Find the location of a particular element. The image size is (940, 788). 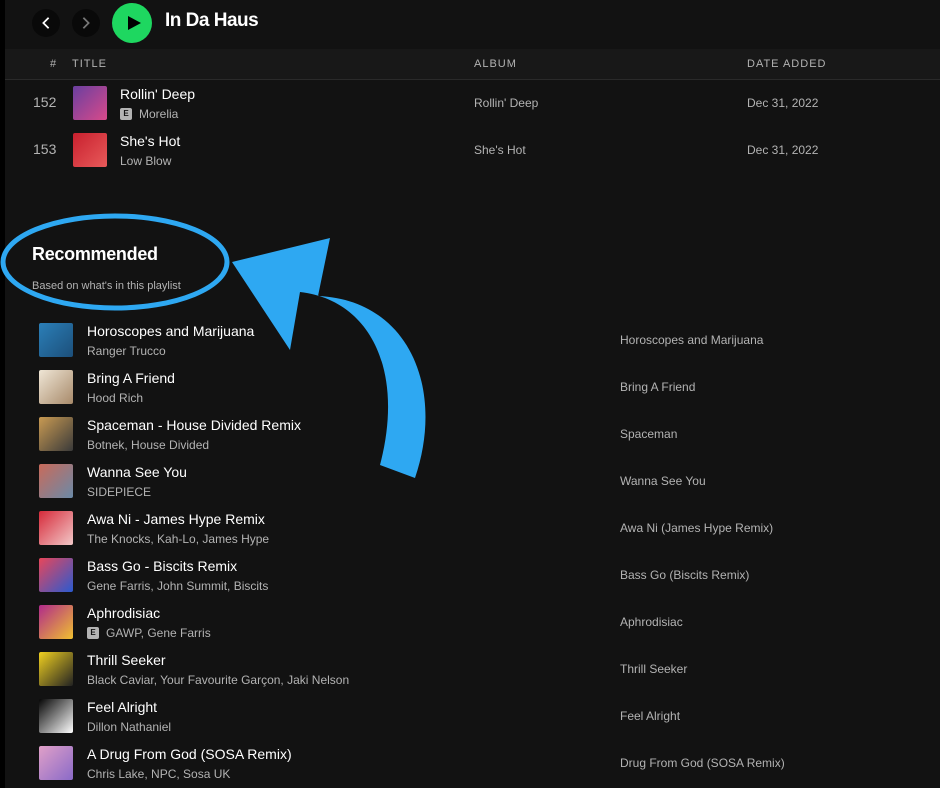

rec-track-artists: Chris Lake, NPC, Sosa UK is located at coordinates (158, 774).